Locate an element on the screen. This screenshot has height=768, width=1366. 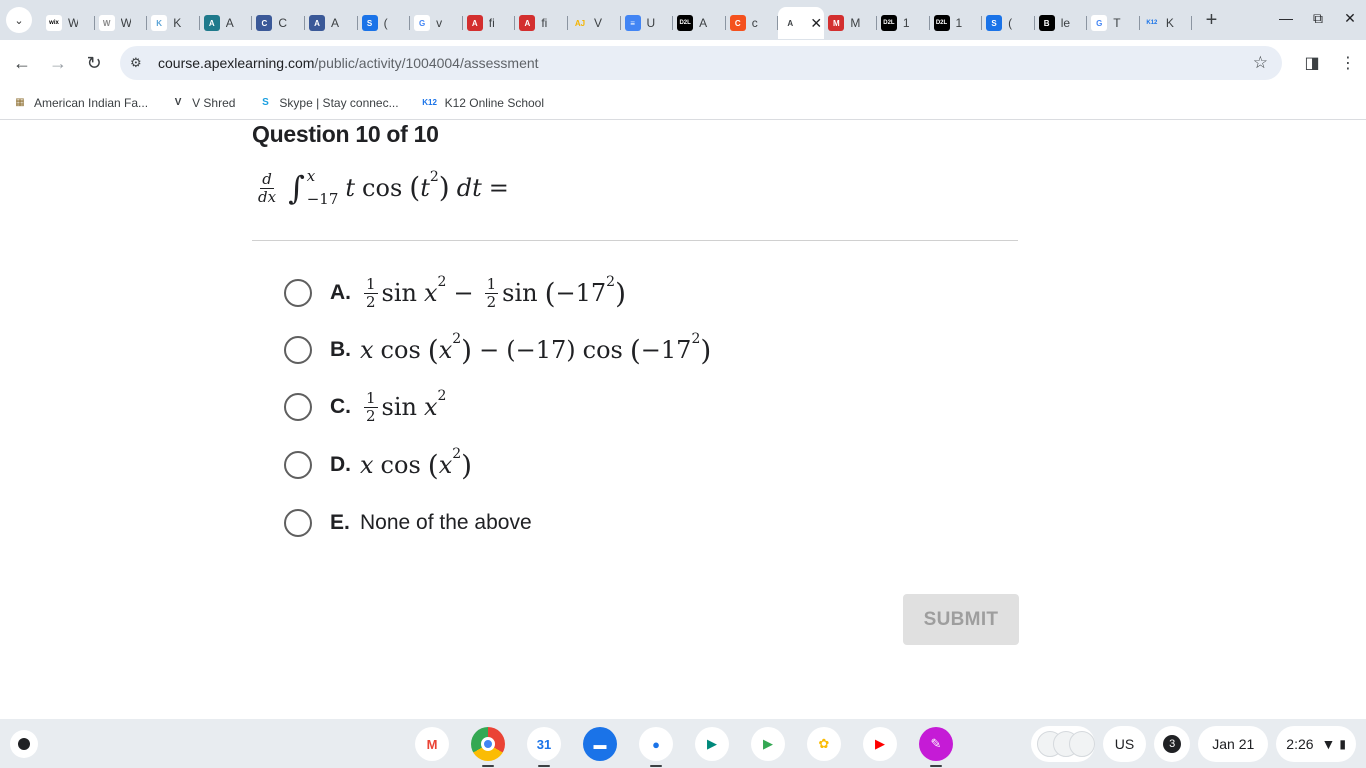
toolbar-right: ◨ ⋮ is located at coordinates (1330, 63).